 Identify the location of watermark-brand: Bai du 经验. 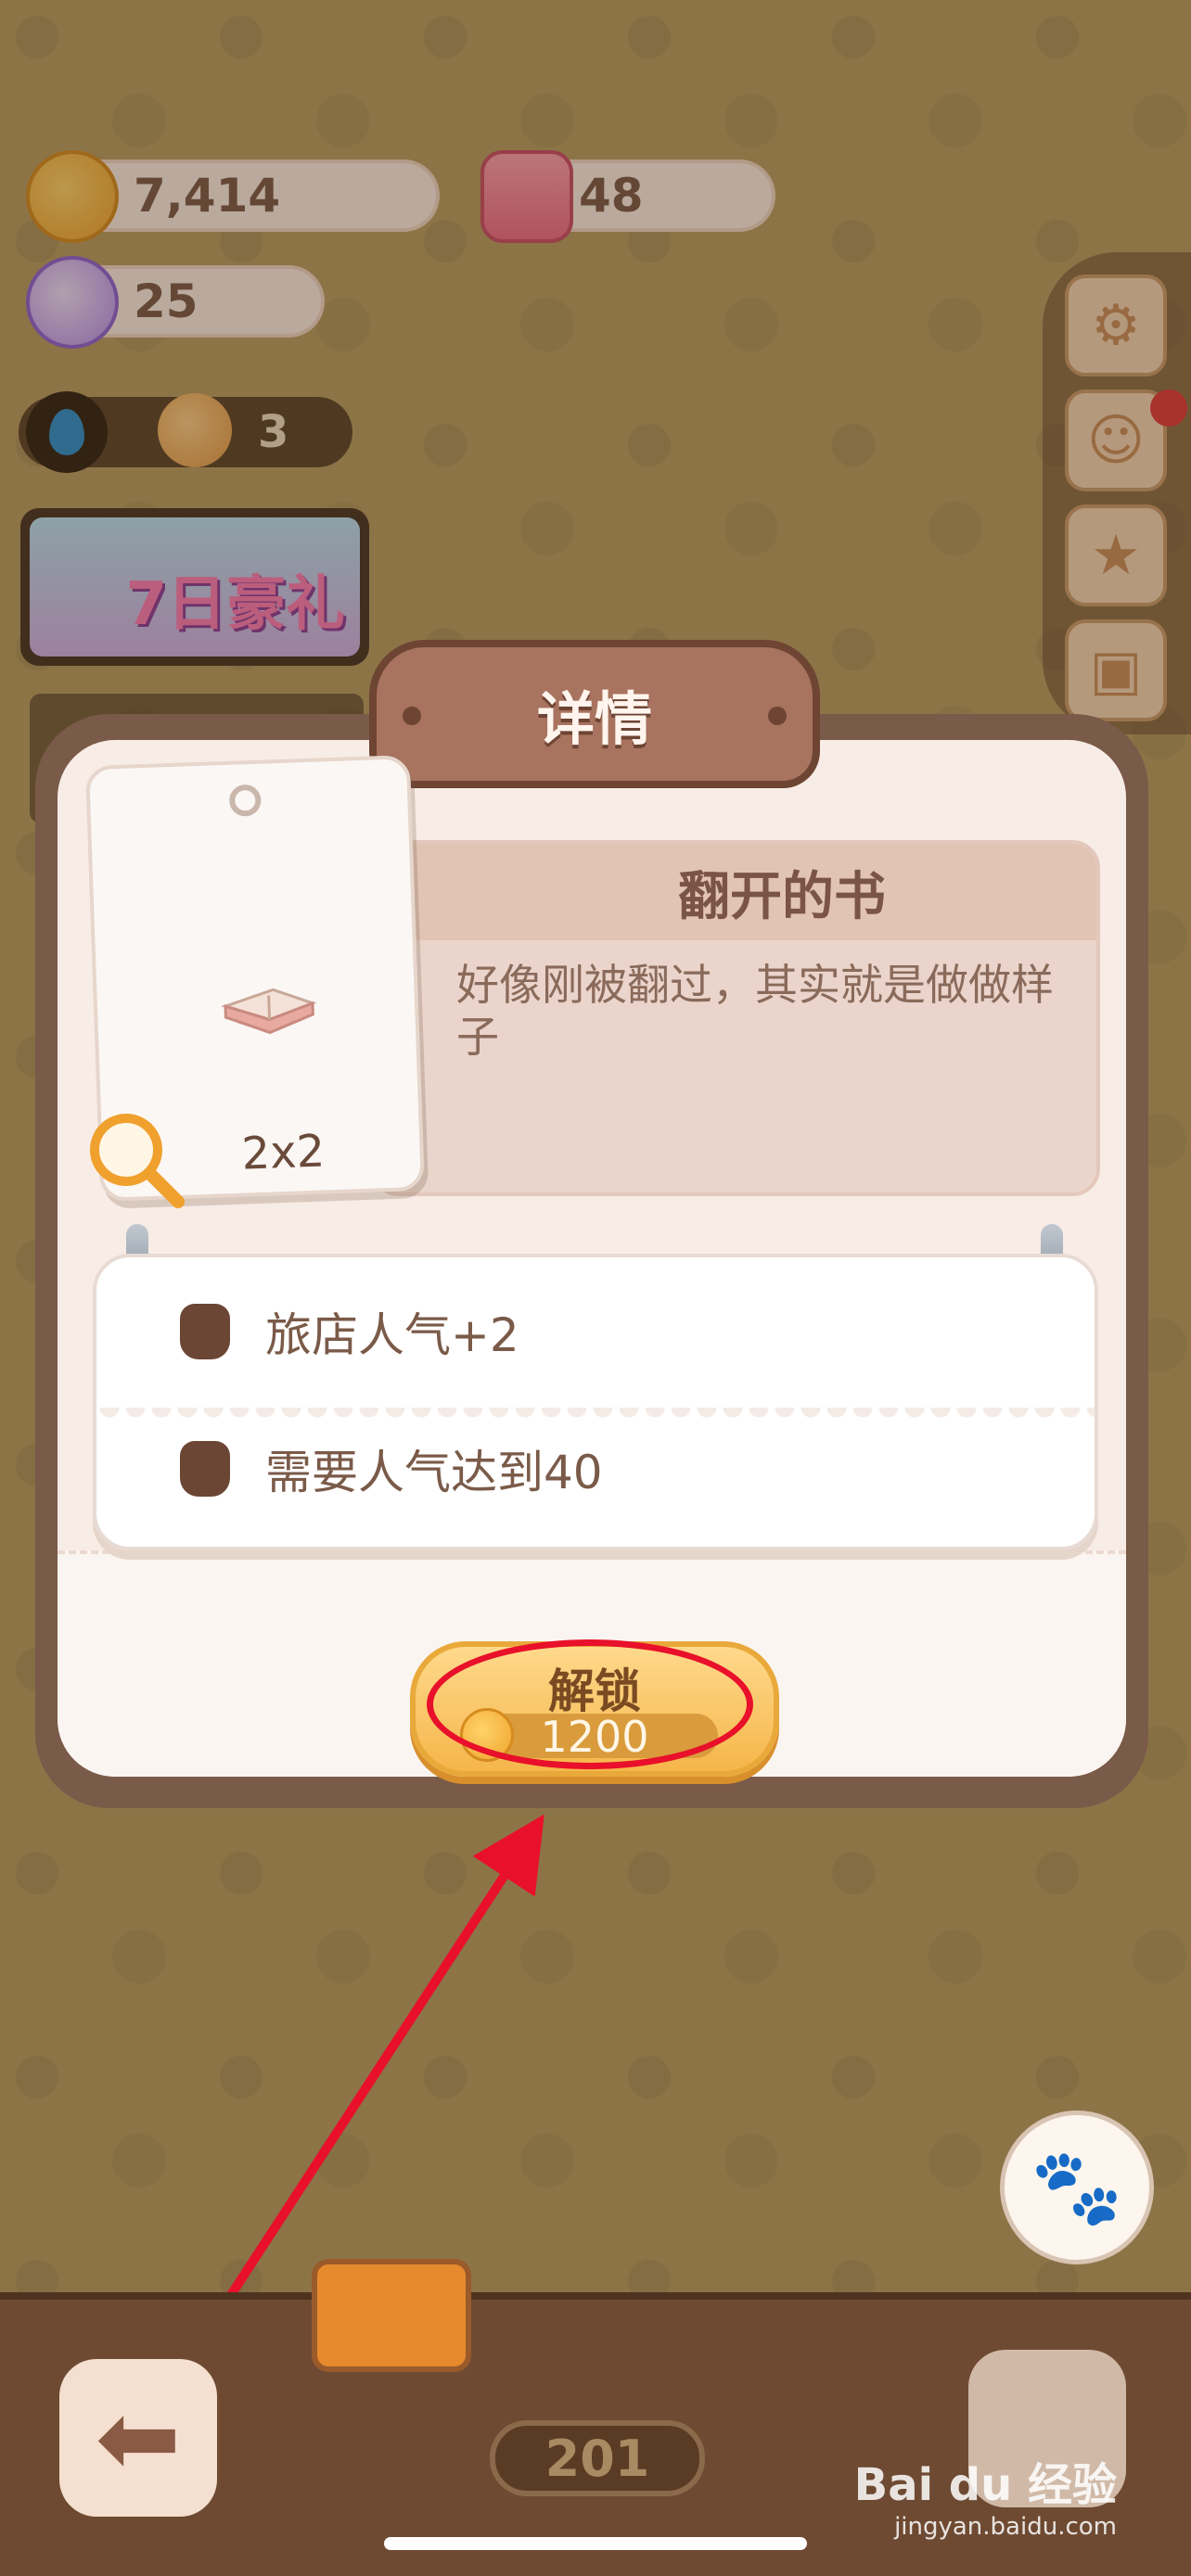
(985, 2485).